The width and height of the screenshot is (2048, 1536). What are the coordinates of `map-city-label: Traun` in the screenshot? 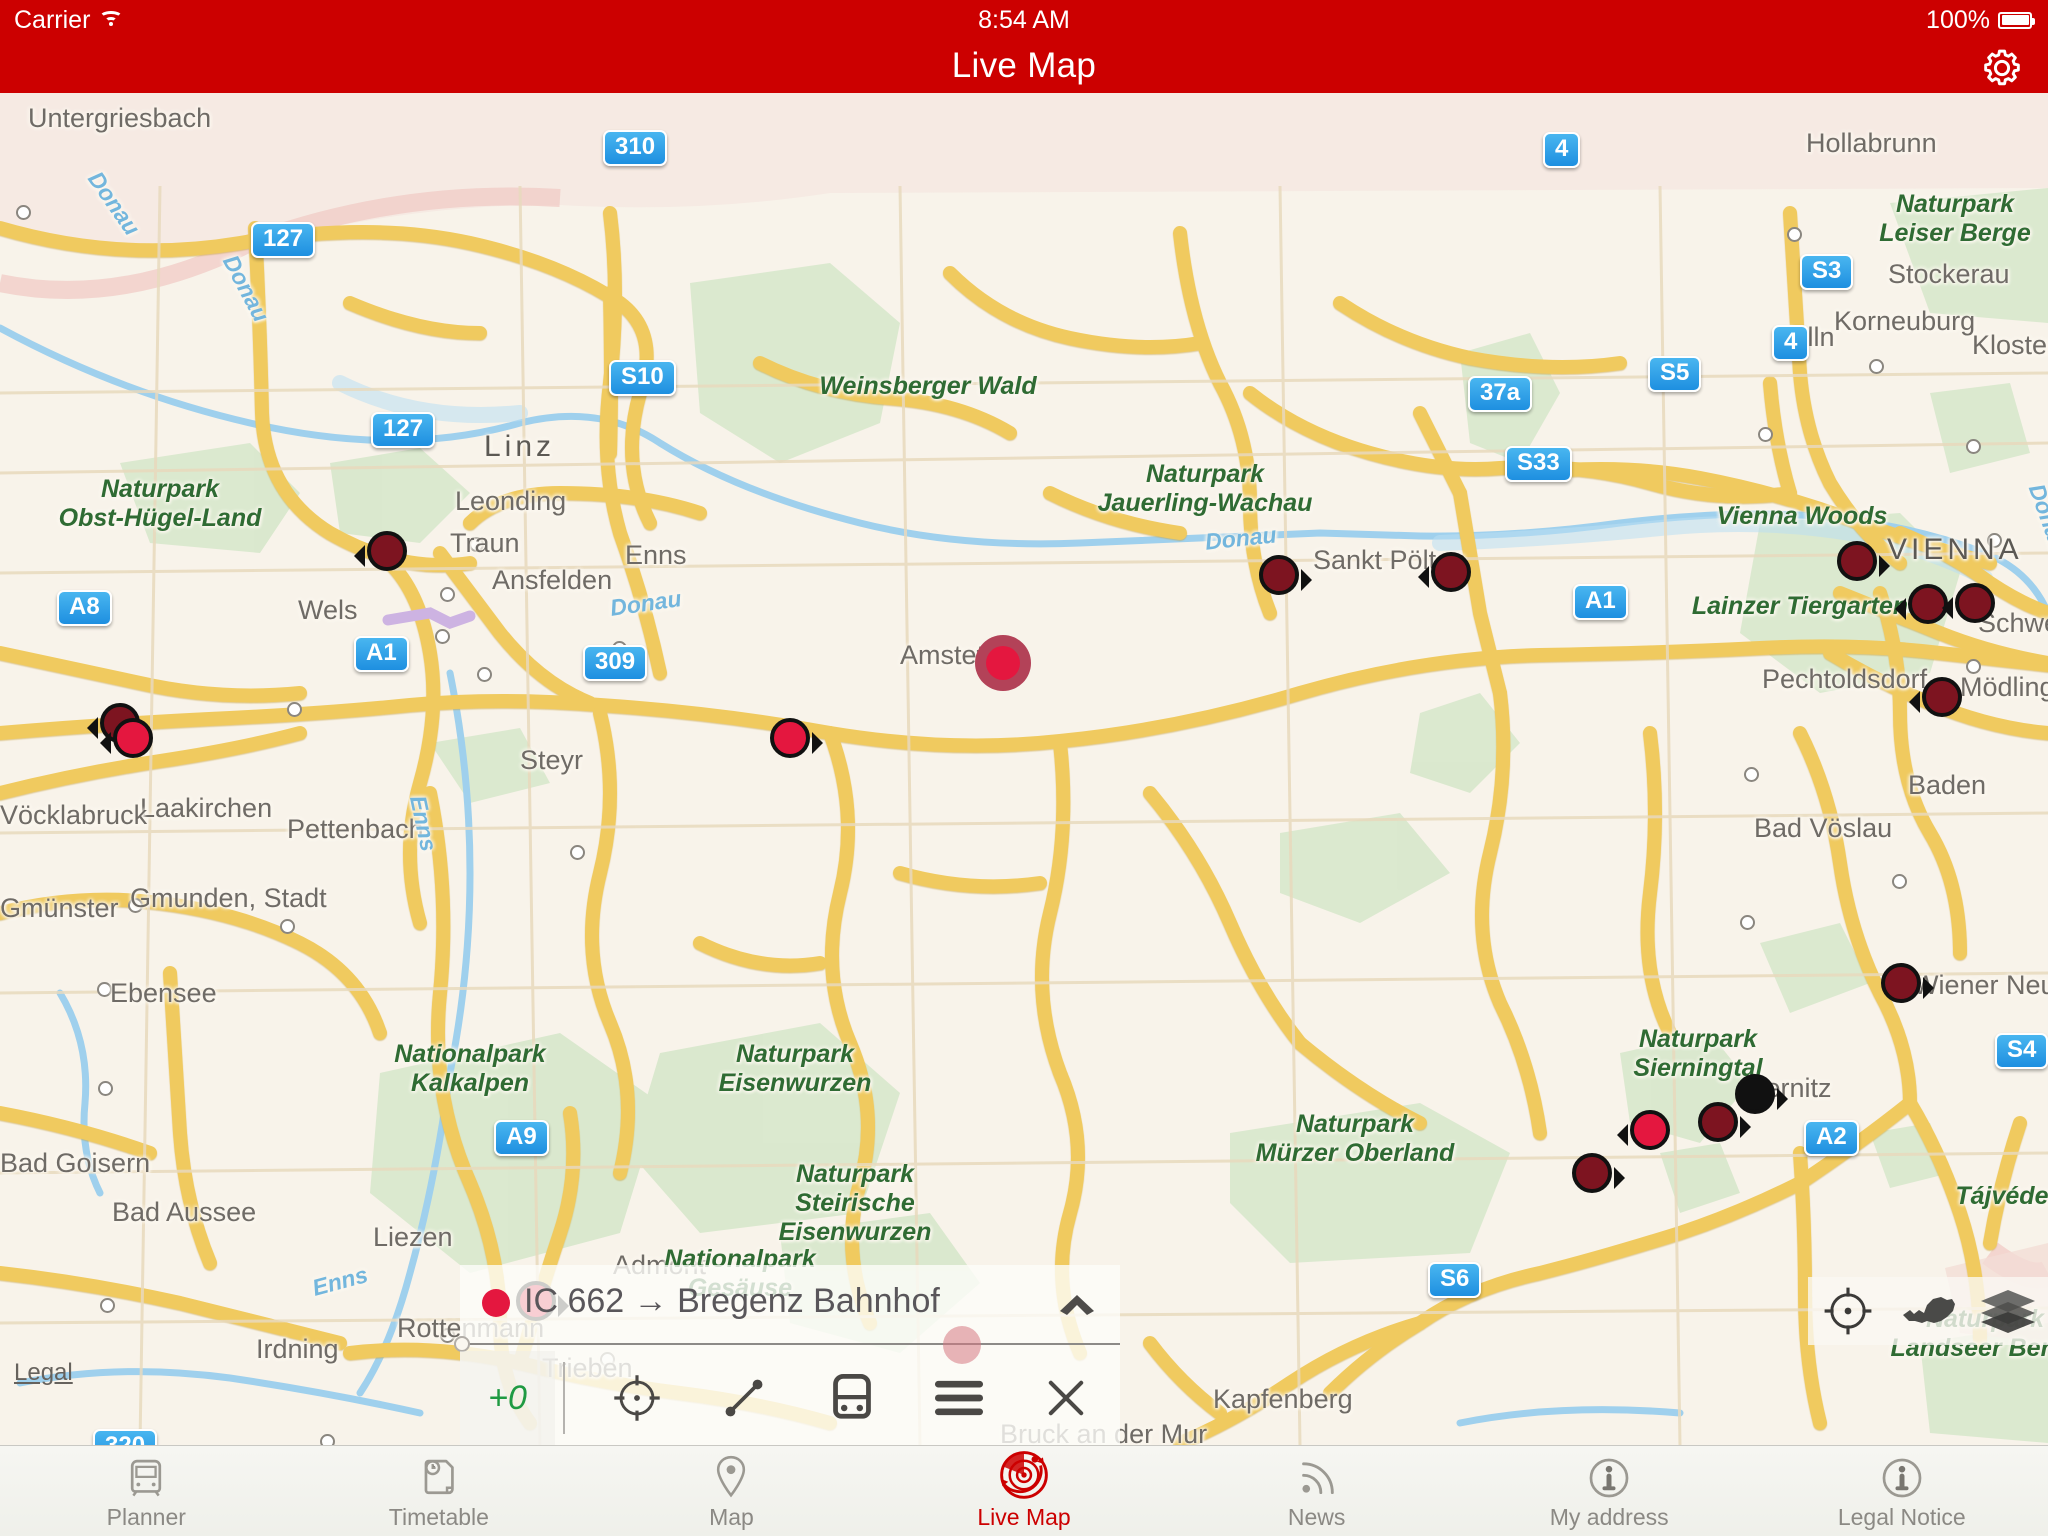 It's located at (485, 543).